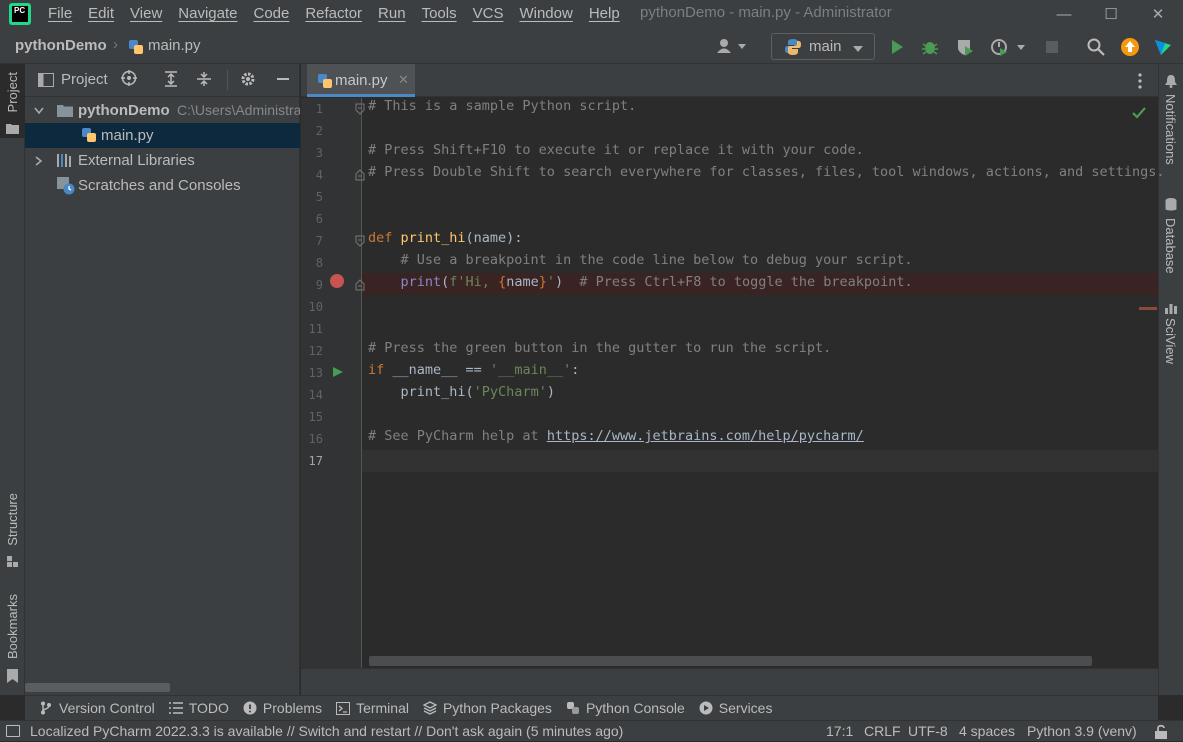 This screenshot has width=1183, height=742. I want to click on line-number: 11, so click(315, 329).